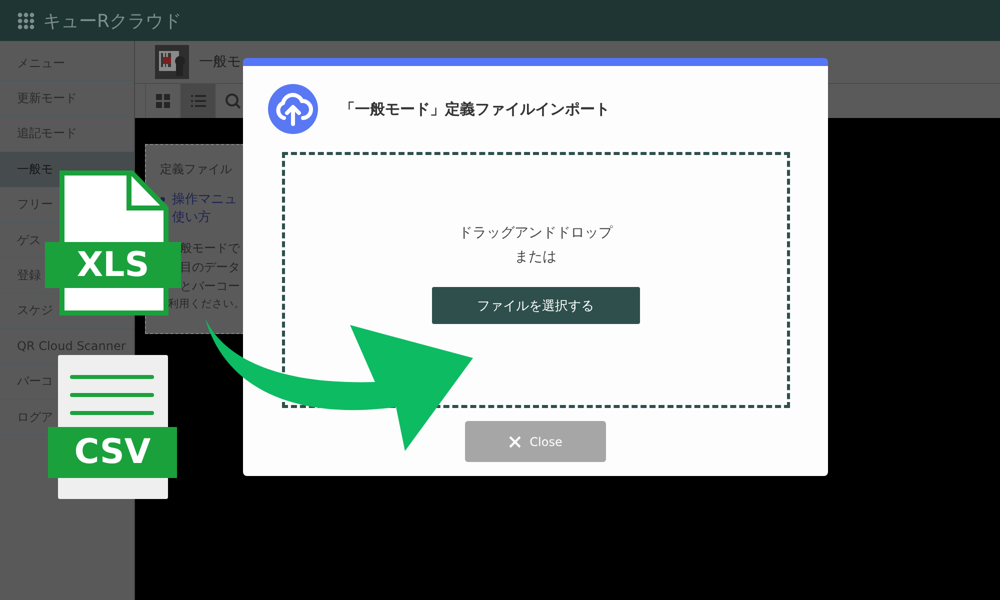 This screenshot has height=600, width=1000. I want to click on search-icon, so click(233, 101).